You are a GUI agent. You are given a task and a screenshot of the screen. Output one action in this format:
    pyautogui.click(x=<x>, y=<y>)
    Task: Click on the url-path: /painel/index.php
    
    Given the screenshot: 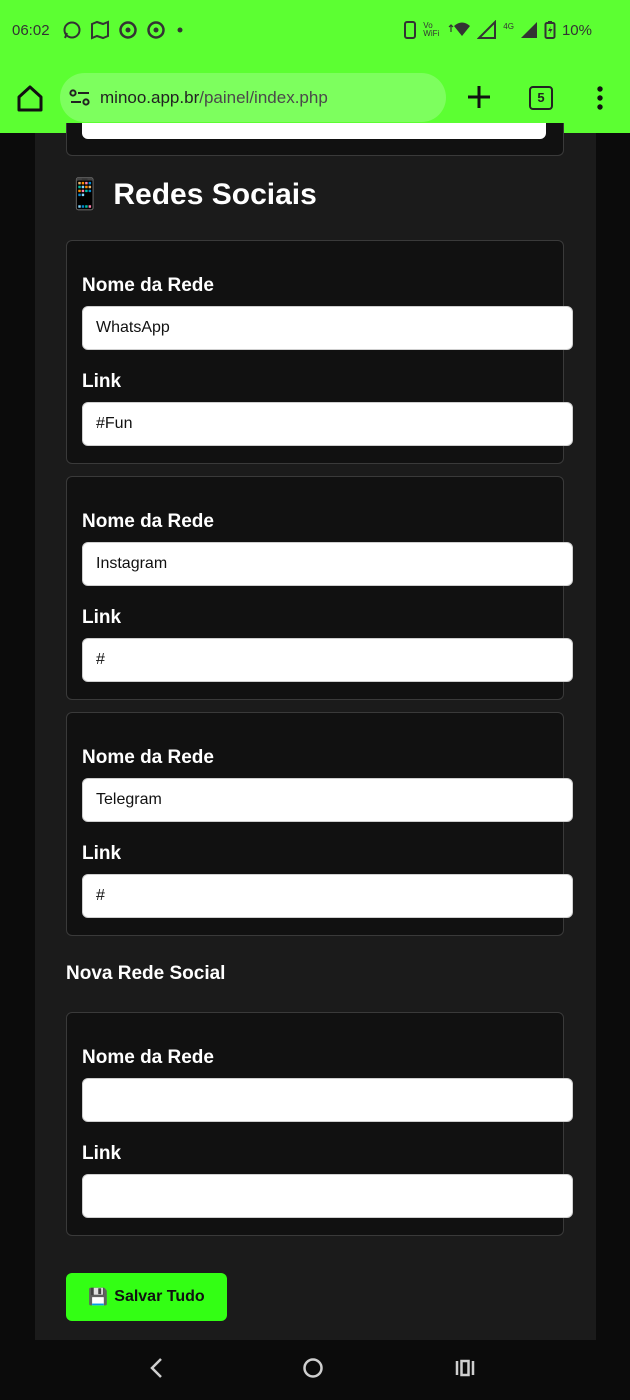 What is the action you would take?
    pyautogui.click(x=263, y=97)
    